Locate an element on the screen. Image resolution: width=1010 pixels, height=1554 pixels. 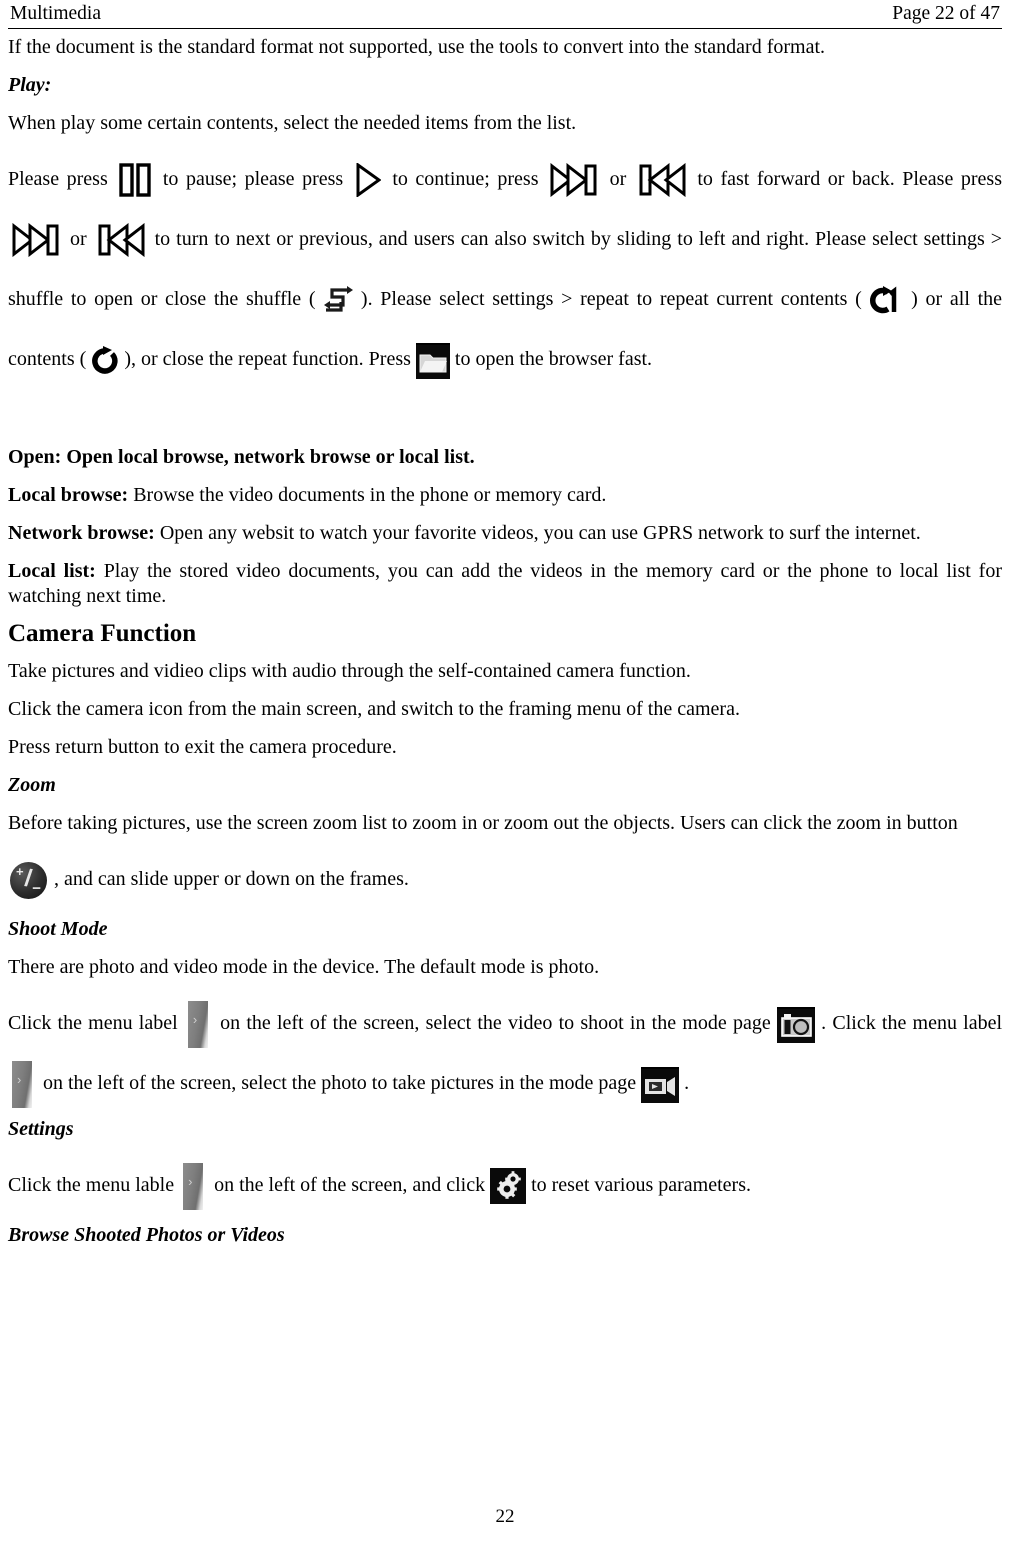
shoot-seg-e: . is located at coordinates (687, 1083).